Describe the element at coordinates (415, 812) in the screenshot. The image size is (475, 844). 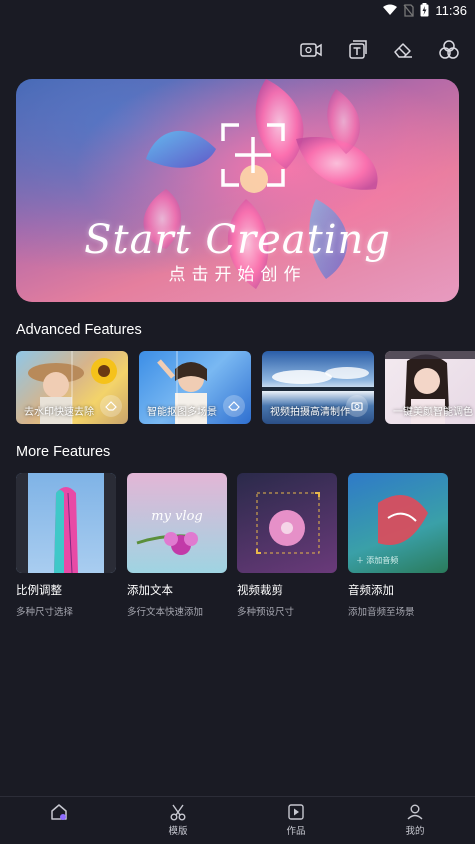
I see `person-icon` at that location.